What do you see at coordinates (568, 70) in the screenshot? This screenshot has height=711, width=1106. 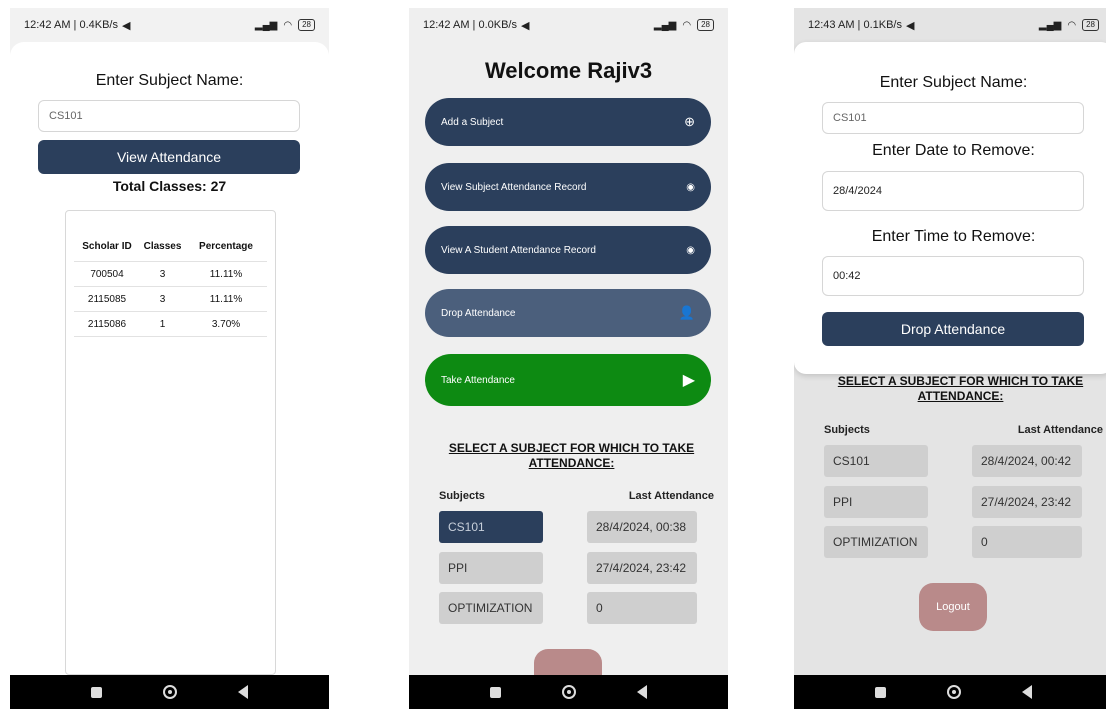 I see `welcome-title: Welcome Rajiv3` at bounding box center [568, 70].